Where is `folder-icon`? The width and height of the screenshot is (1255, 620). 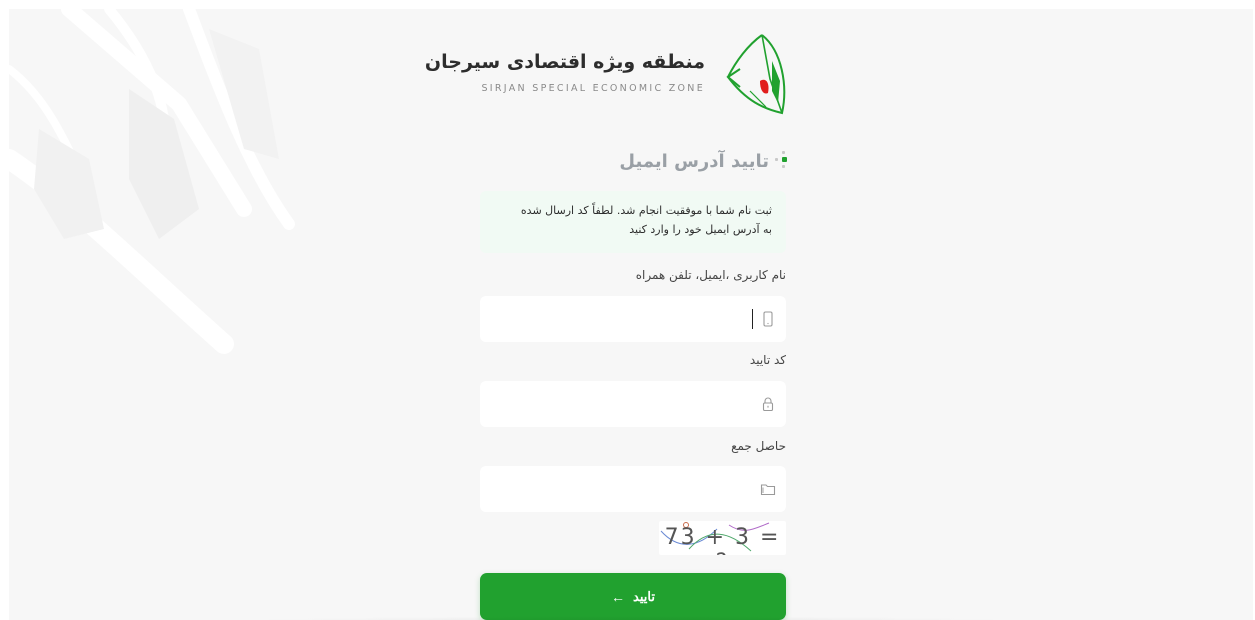
folder-icon is located at coordinates (768, 490).